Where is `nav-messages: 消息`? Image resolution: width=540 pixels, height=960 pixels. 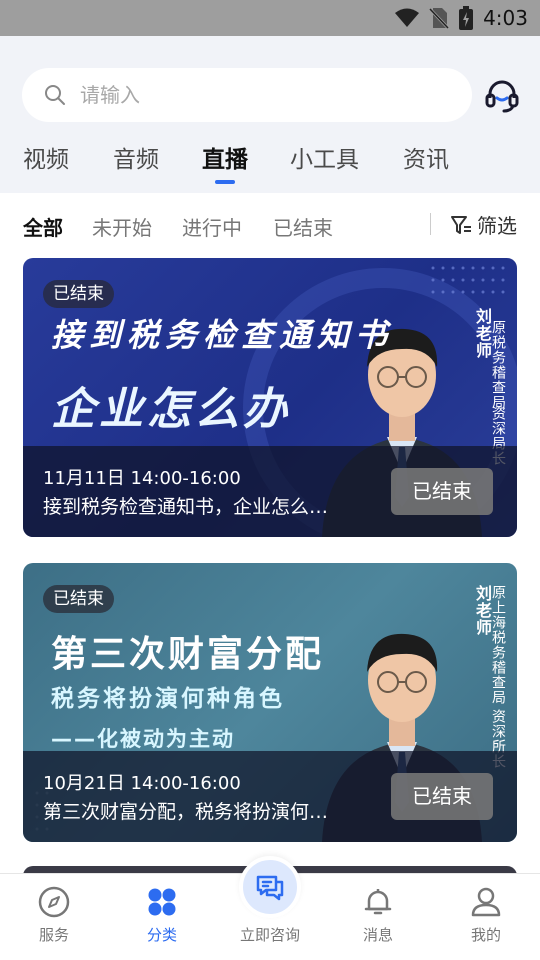 nav-messages: 消息 is located at coordinates (378, 917).